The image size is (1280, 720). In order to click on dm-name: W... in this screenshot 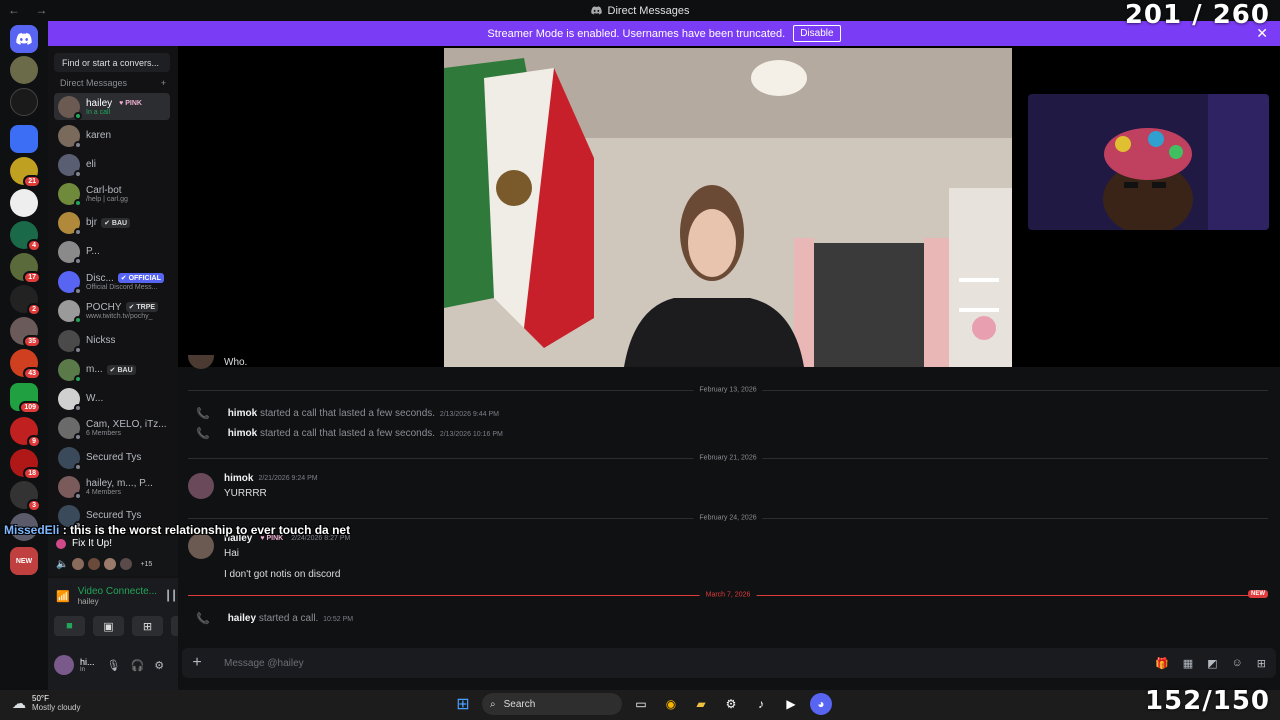, I will do `click(95, 398)`.